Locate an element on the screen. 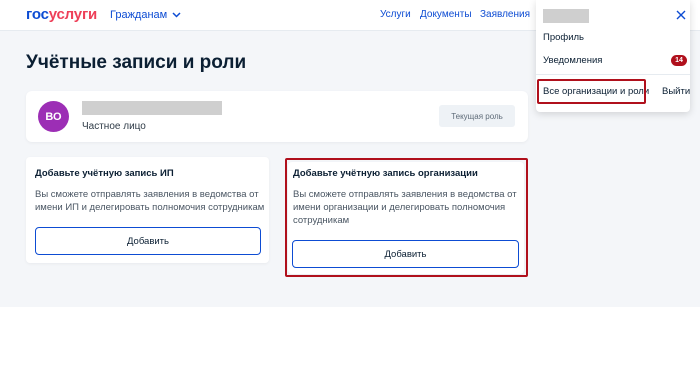 This screenshot has height=381, width=700. chevron-down-icon is located at coordinates (176, 15).